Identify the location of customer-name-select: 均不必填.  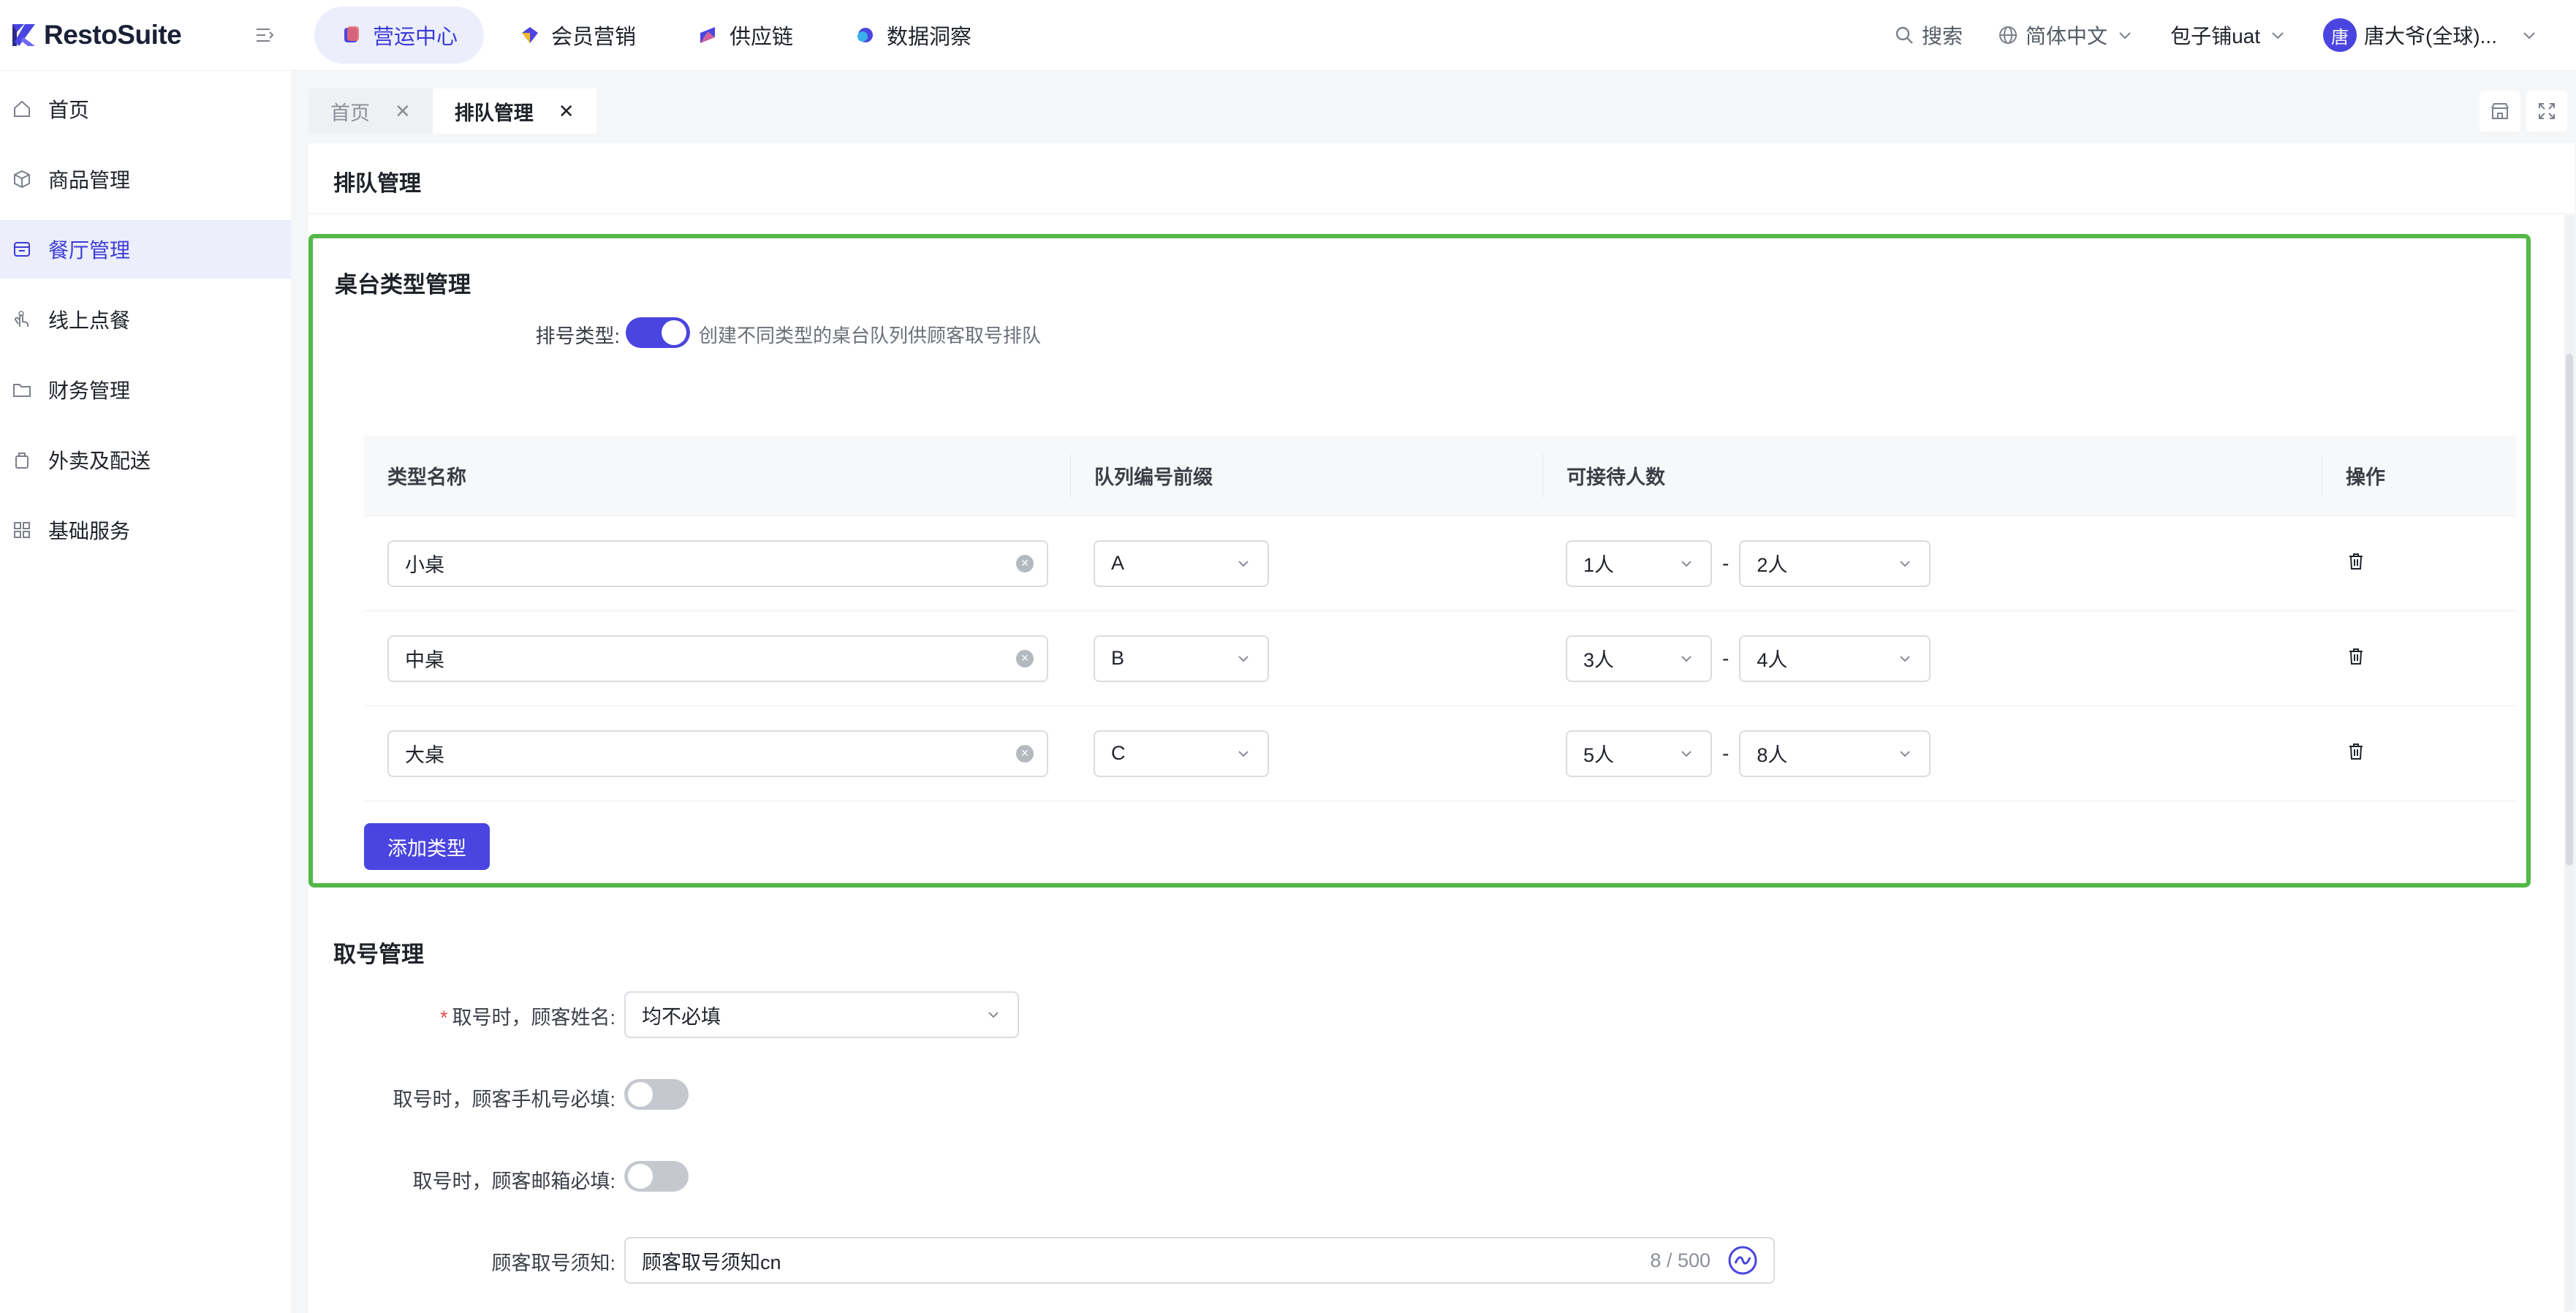
(821, 1014).